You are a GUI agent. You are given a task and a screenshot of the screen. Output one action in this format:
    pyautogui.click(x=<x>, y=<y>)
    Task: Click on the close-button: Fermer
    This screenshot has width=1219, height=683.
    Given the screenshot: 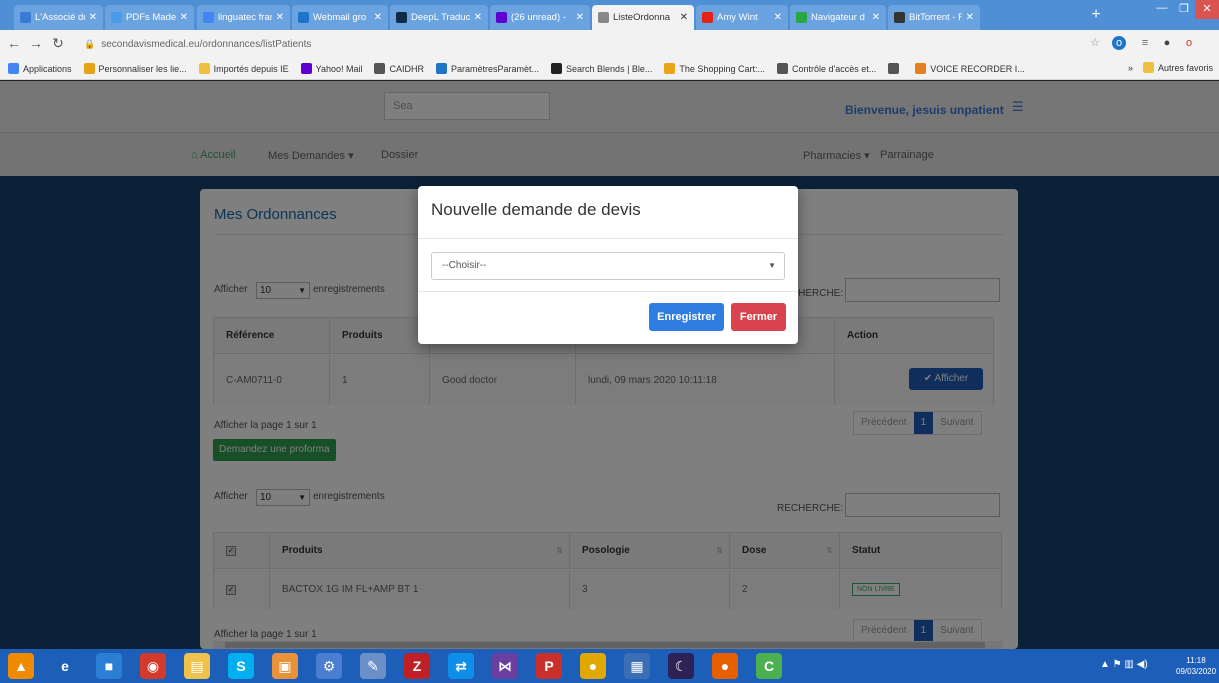 What is the action you would take?
    pyautogui.click(x=758, y=317)
    